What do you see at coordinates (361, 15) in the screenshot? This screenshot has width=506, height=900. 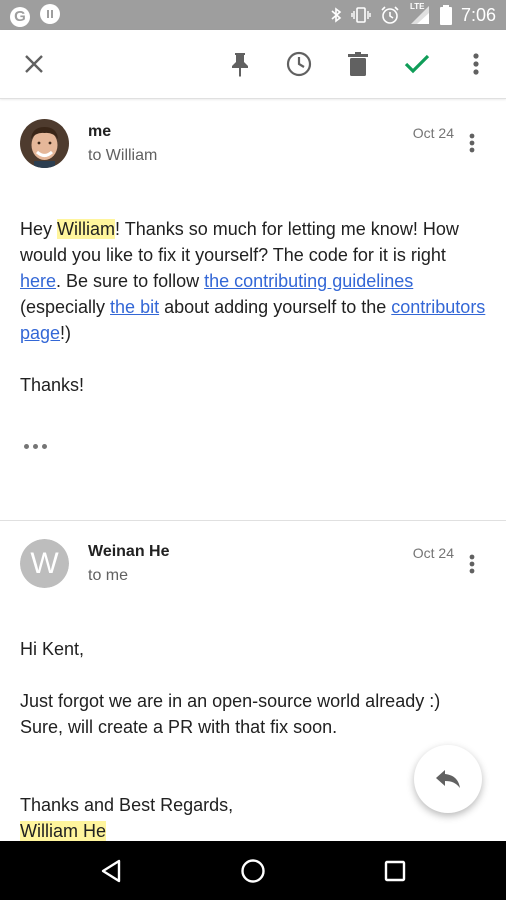 I see `vibrate-icon` at bounding box center [361, 15].